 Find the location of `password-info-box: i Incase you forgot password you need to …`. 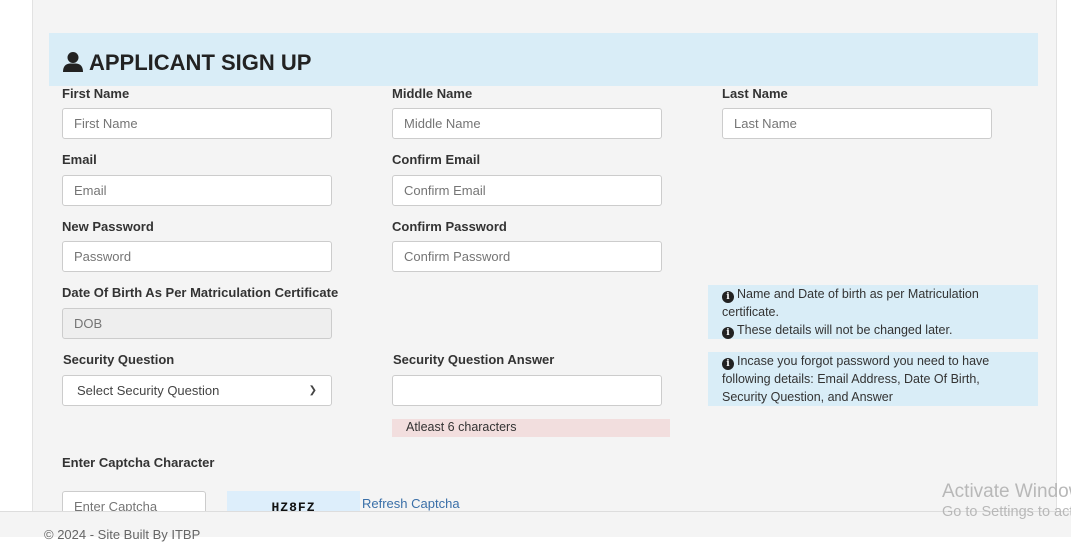

password-info-box: i Incase you forgot password you need to … is located at coordinates (873, 379).